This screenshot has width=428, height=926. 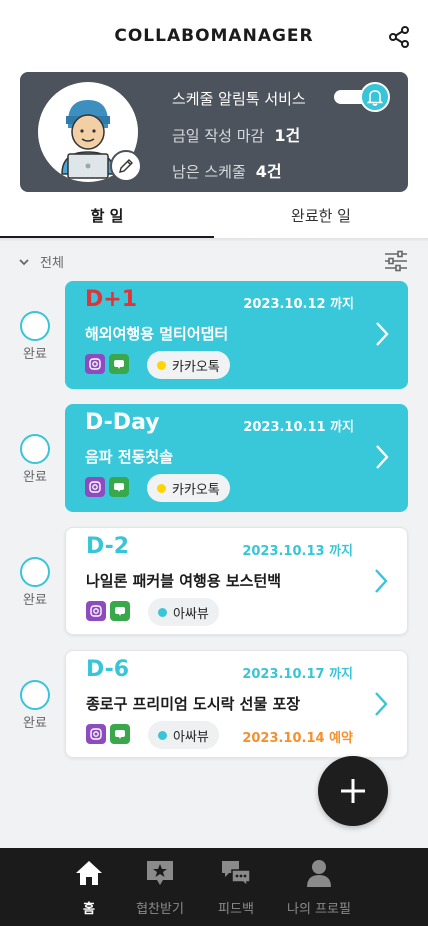 I want to click on dday-label: D-2, so click(x=108, y=546).